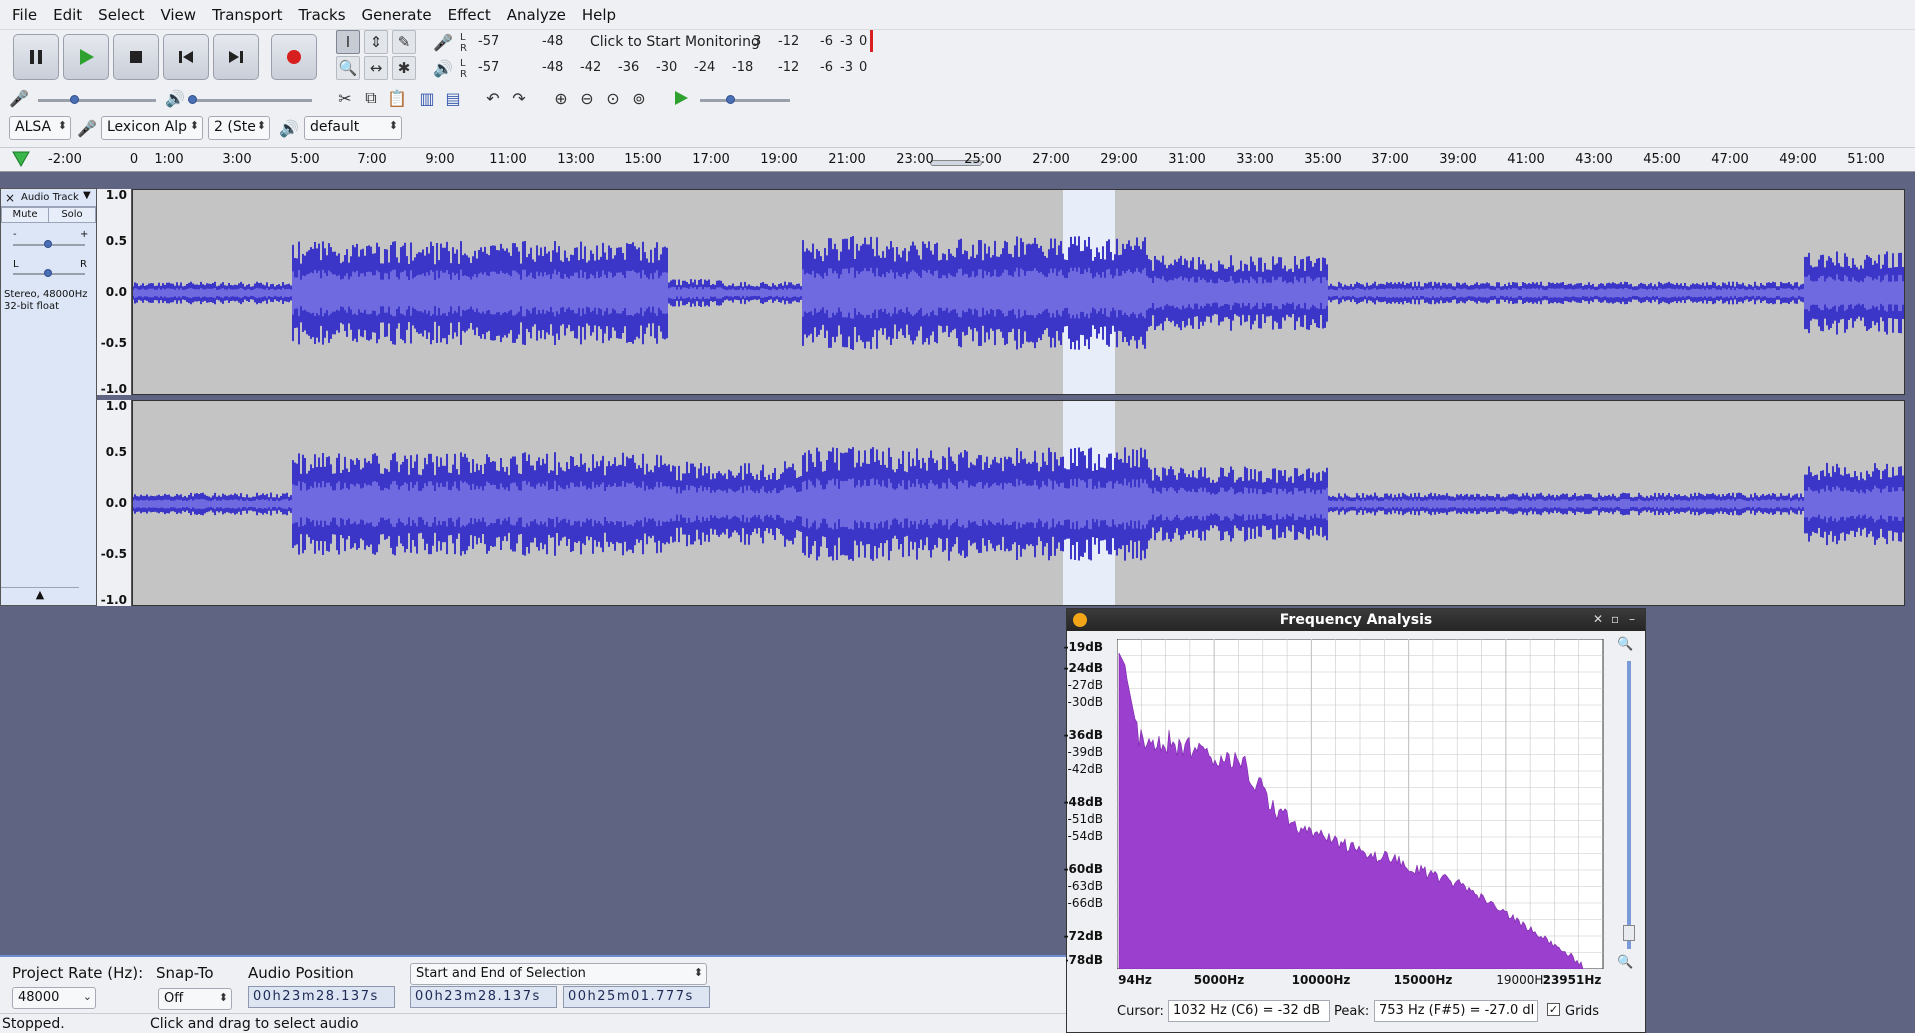 The width and height of the screenshot is (1915, 1033). I want to click on selection-end-field: 00h25m01.777s, so click(636, 997).